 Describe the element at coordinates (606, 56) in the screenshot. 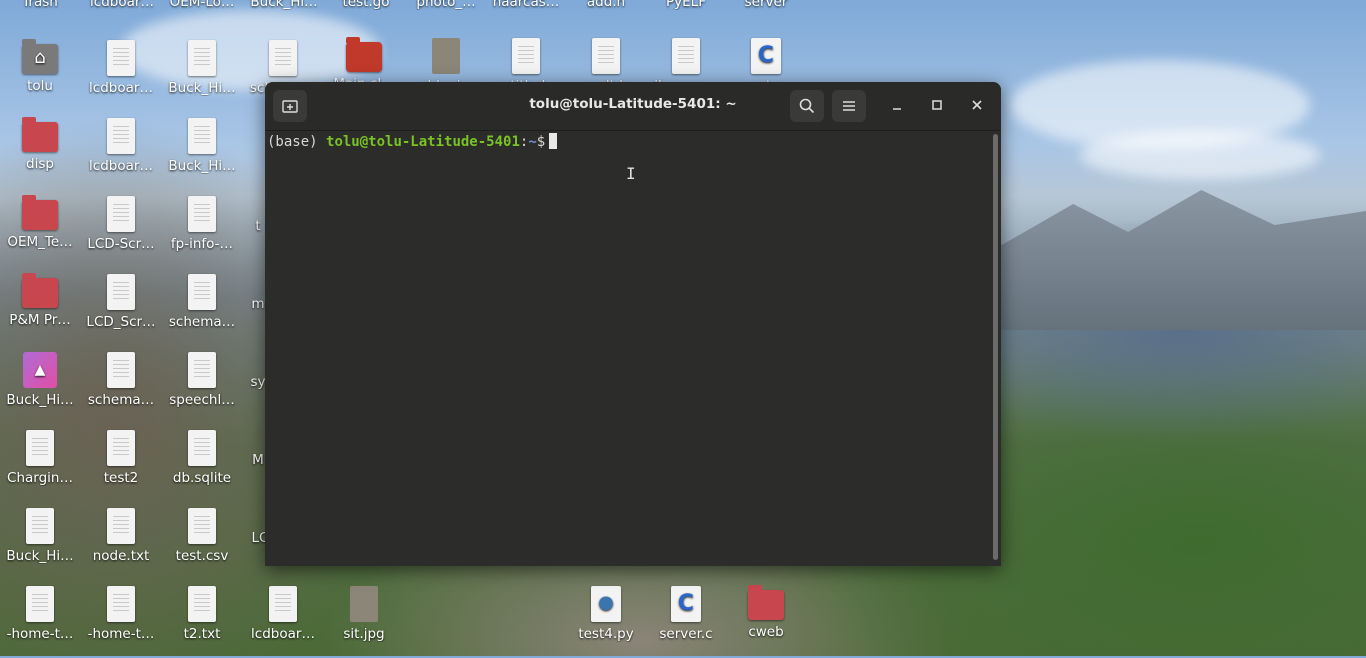

I see `header-file-icon` at that location.